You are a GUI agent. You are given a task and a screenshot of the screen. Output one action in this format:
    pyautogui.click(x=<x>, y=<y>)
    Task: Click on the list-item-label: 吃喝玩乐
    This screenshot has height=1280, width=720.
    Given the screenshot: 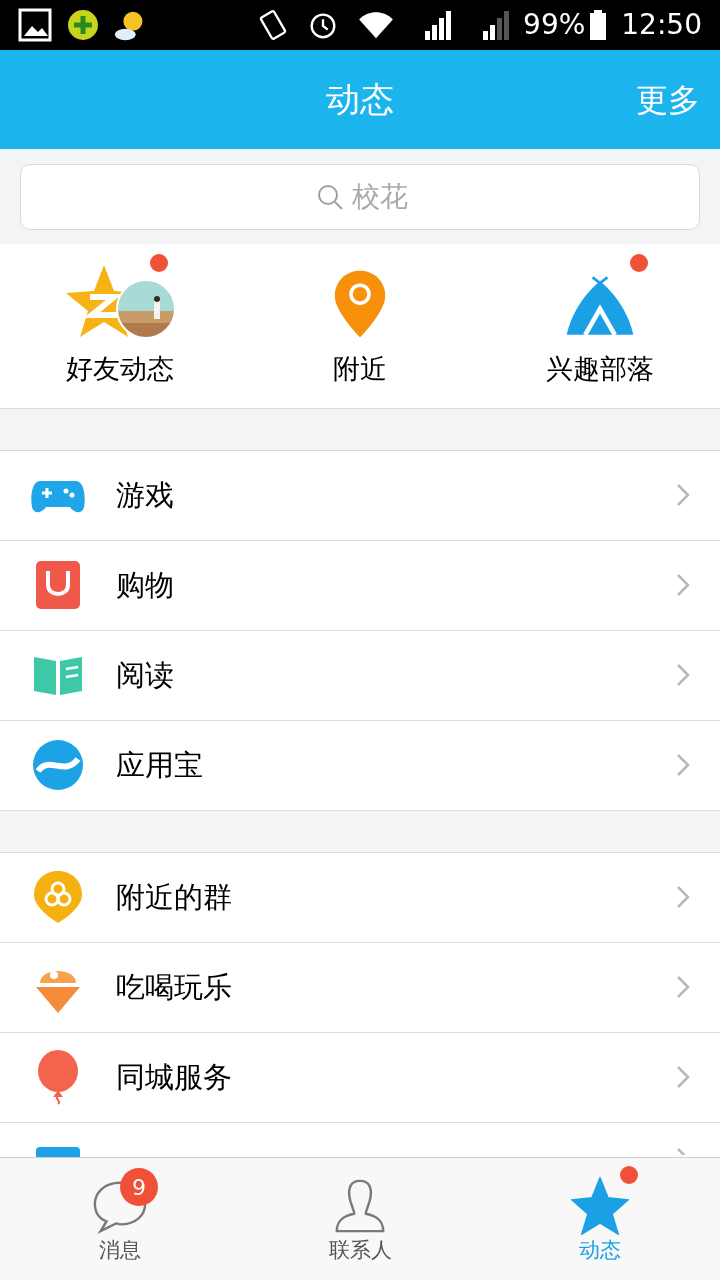 What is the action you would take?
    pyautogui.click(x=174, y=987)
    